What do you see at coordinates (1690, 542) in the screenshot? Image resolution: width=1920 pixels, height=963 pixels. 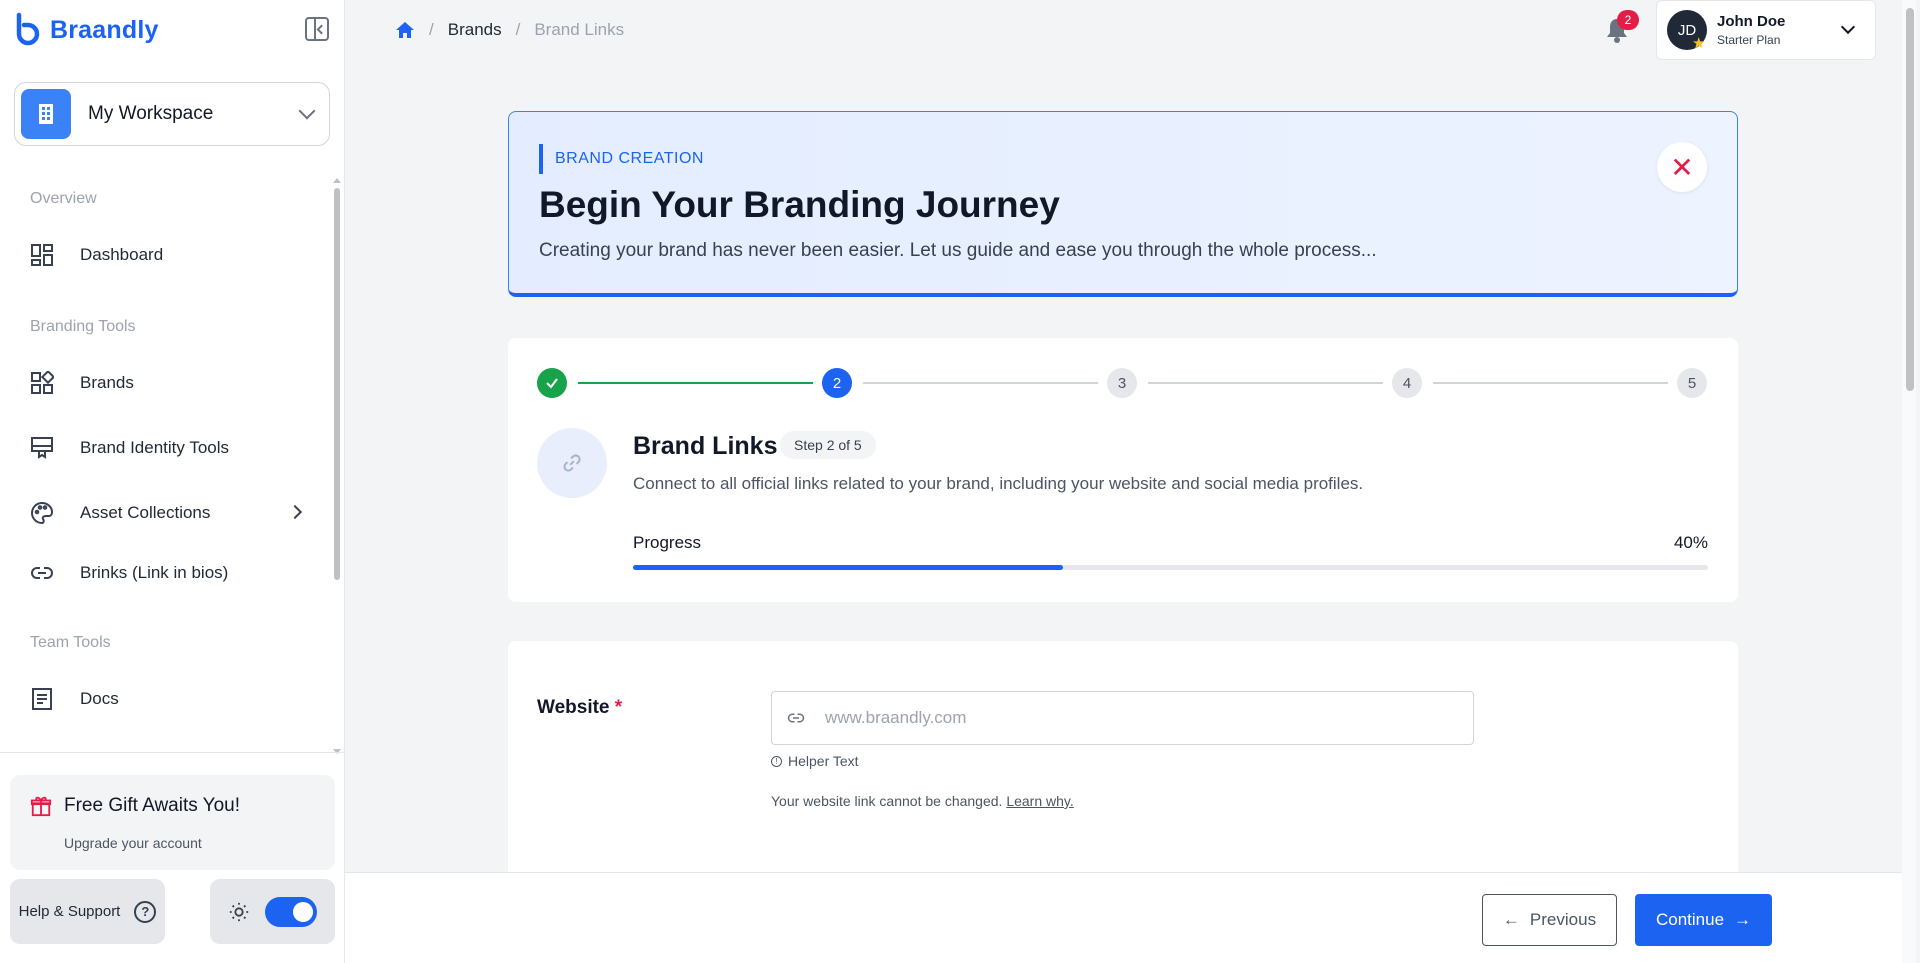 I see `progress-percent: 40%` at bounding box center [1690, 542].